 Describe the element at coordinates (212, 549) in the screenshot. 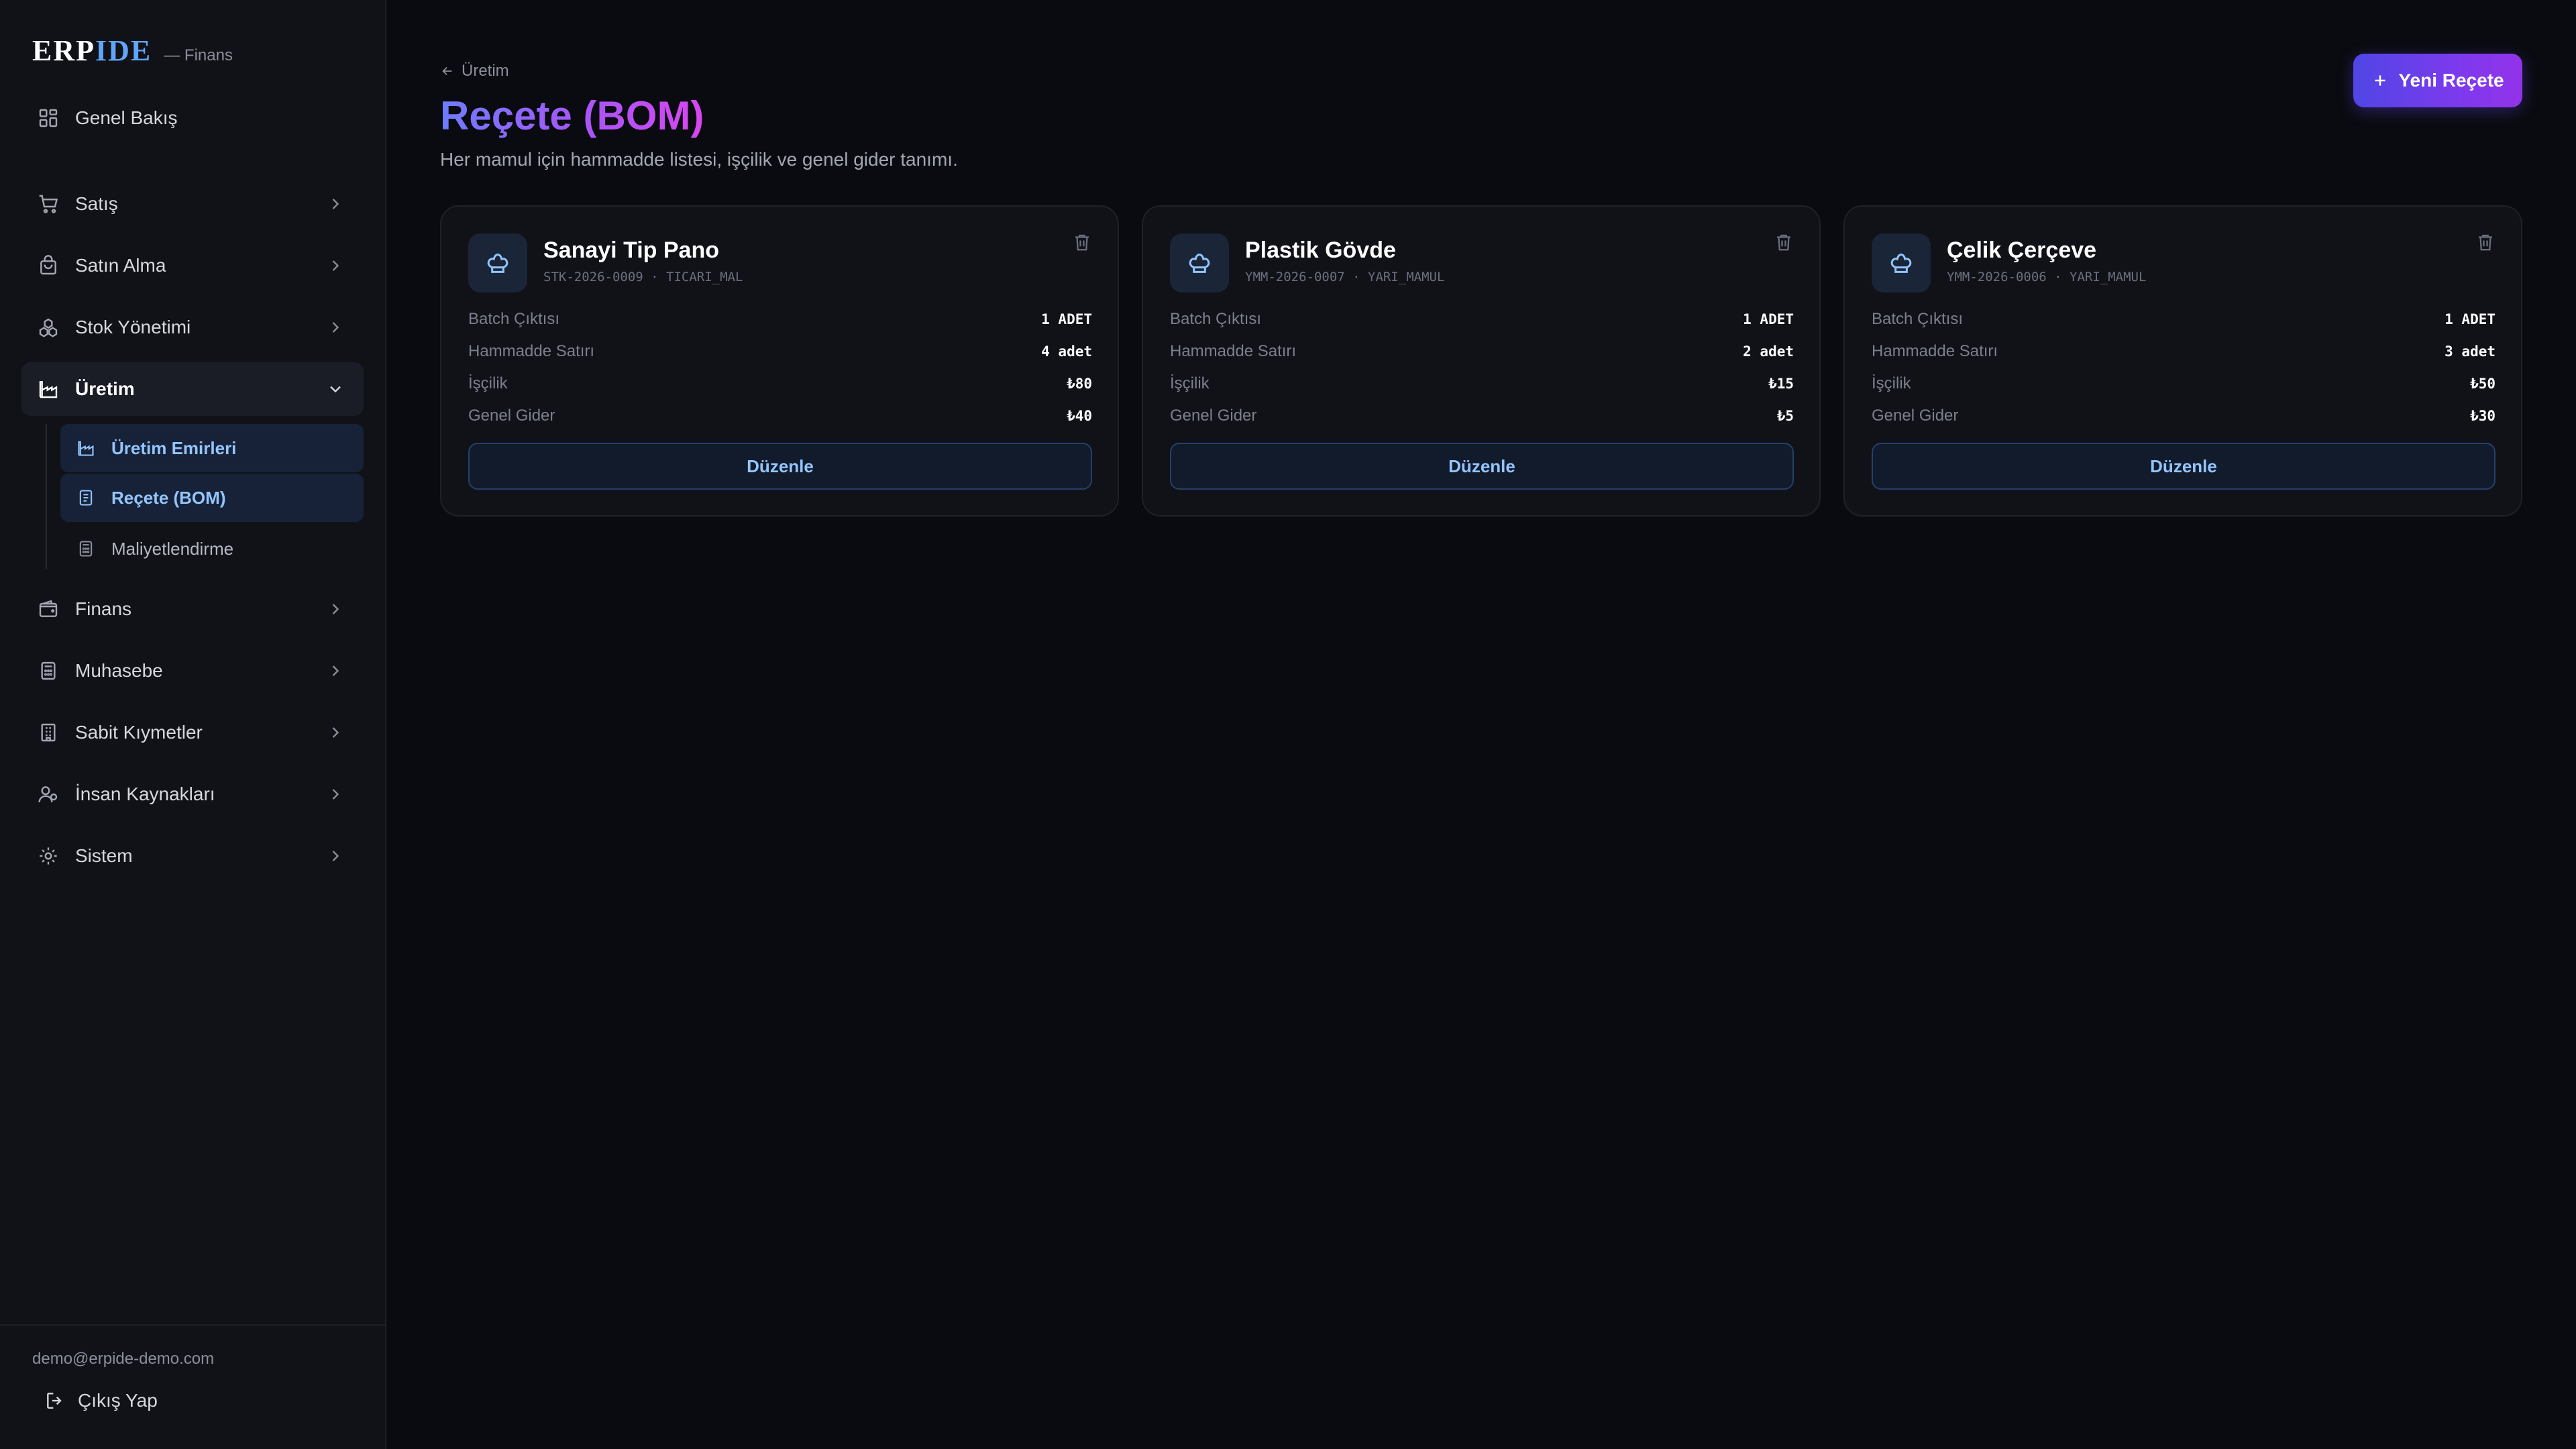

I see `sidebar-subitem-costing: Maliyetlendirme` at that location.